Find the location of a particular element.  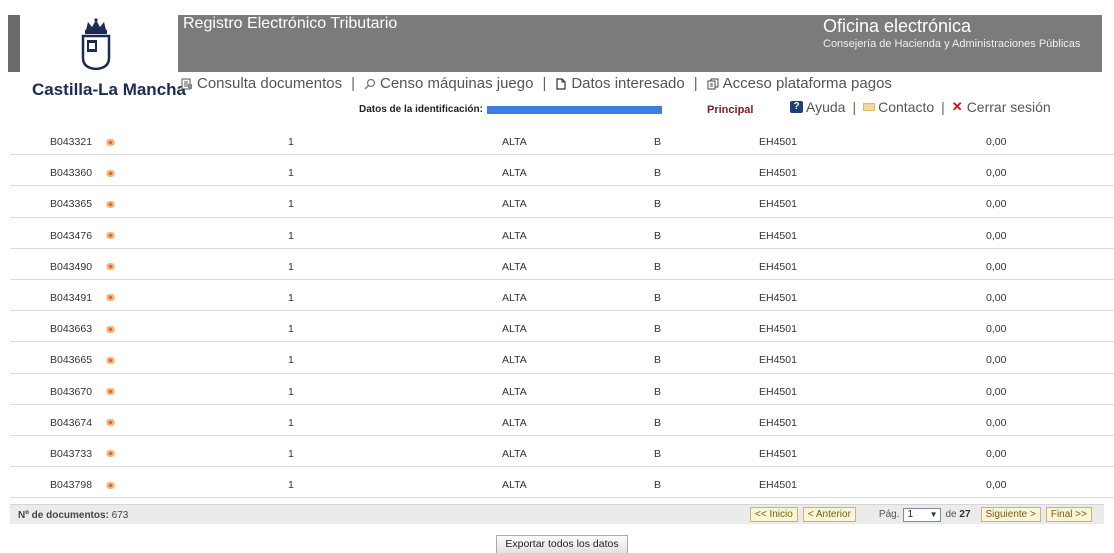

table-row: B043321 1 ALTA B EH4501 0,00 is located at coordinates (562, 140).